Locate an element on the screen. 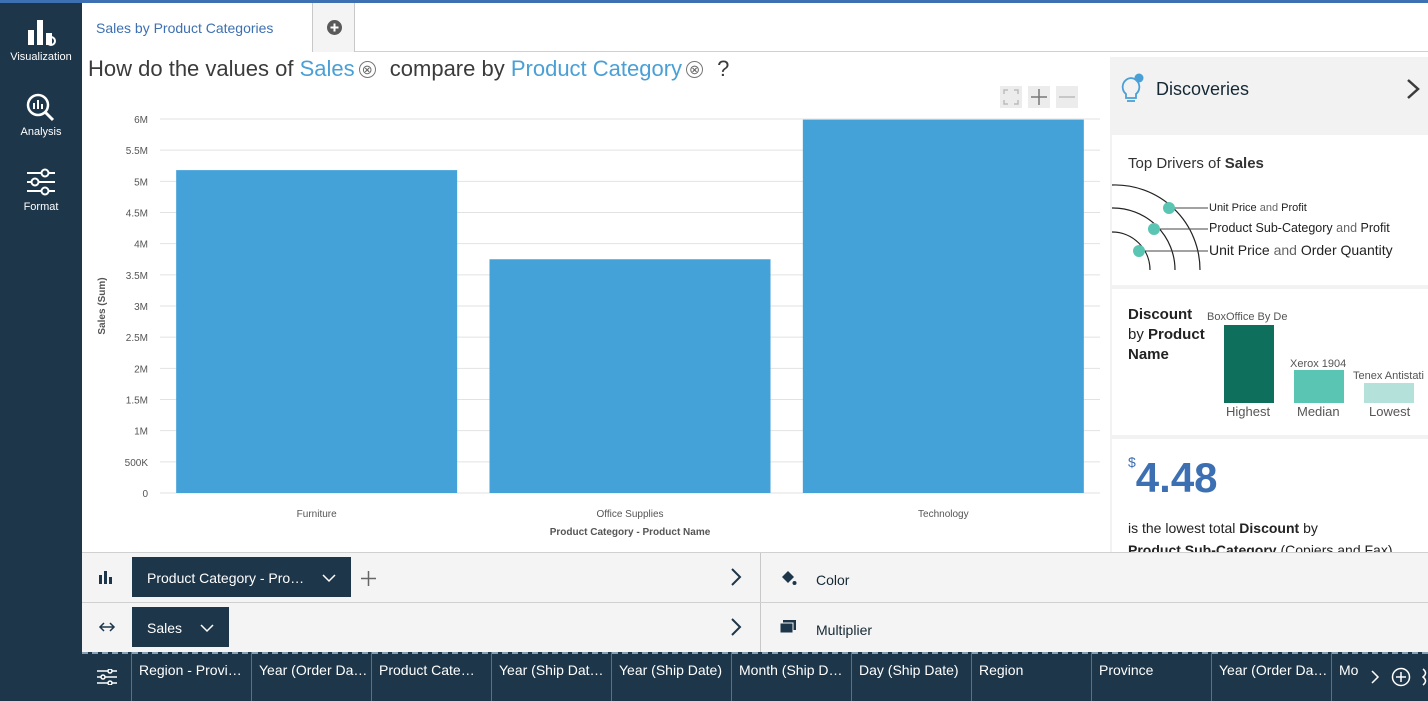  y-tick-label: 500K is located at coordinates (137, 463).